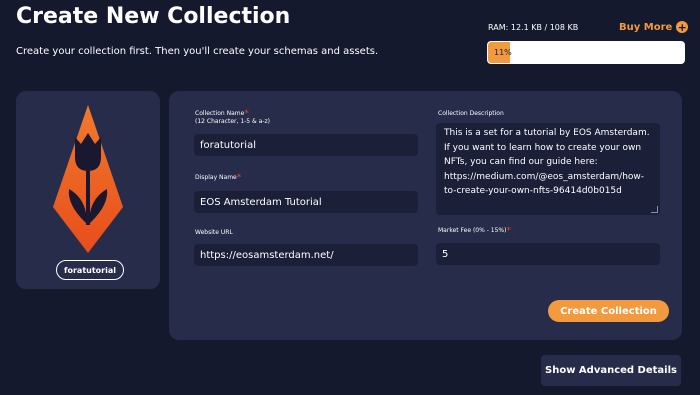 The height and width of the screenshot is (395, 700). Describe the element at coordinates (471, 113) in the screenshot. I see `collection-description-label: Collection Description` at that location.